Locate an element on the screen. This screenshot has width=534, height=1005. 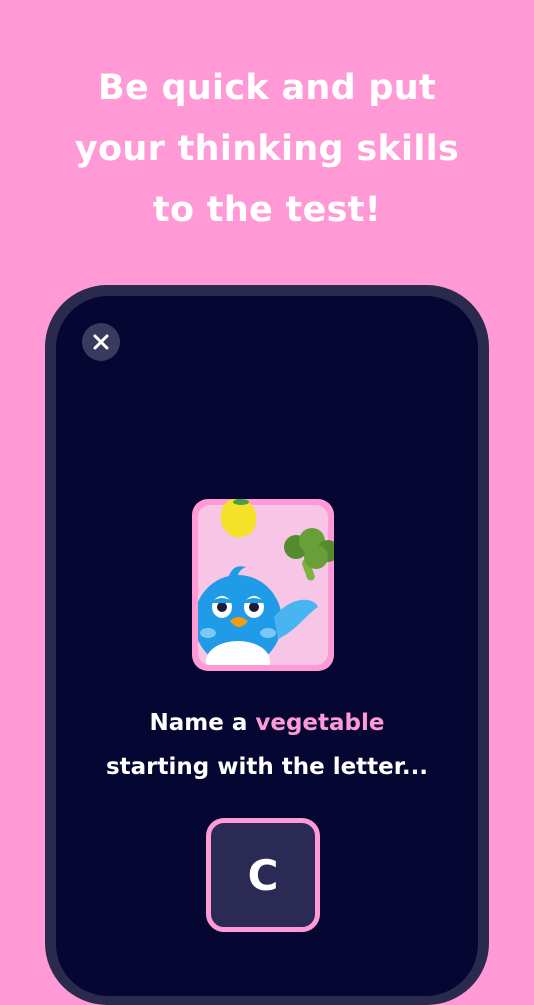
headline-line-2: your thinking skills is located at coordinates (267, 149).